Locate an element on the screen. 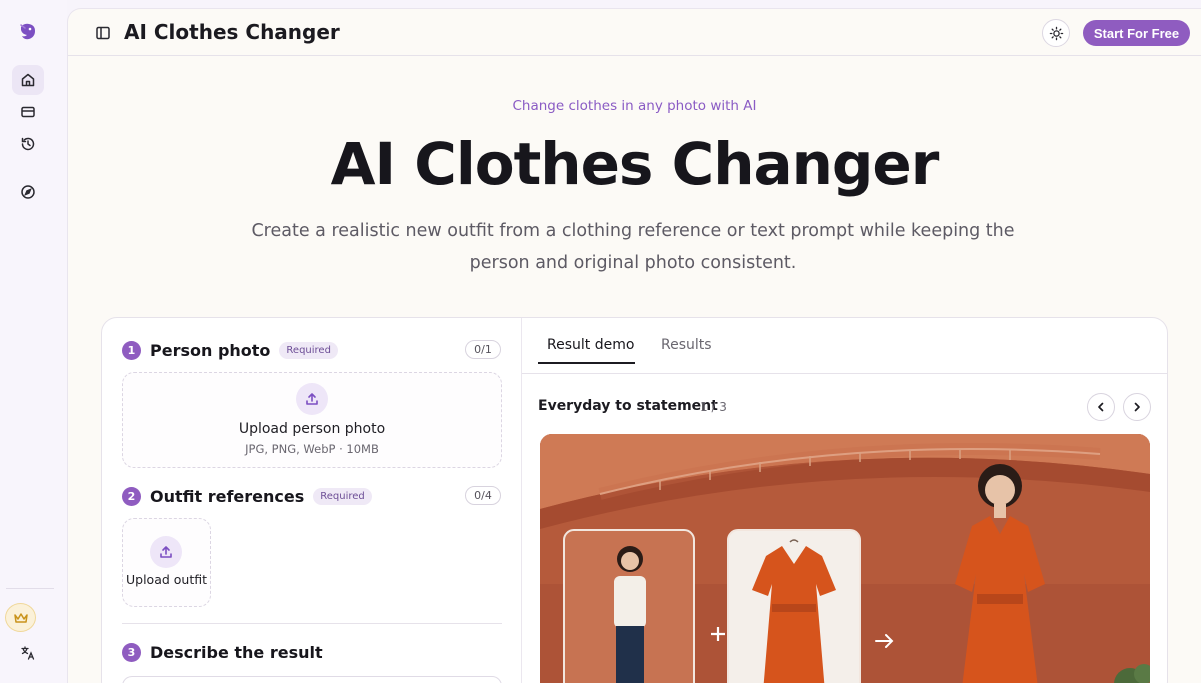 This screenshot has width=1201, height=683. history-icon is located at coordinates (28, 144).